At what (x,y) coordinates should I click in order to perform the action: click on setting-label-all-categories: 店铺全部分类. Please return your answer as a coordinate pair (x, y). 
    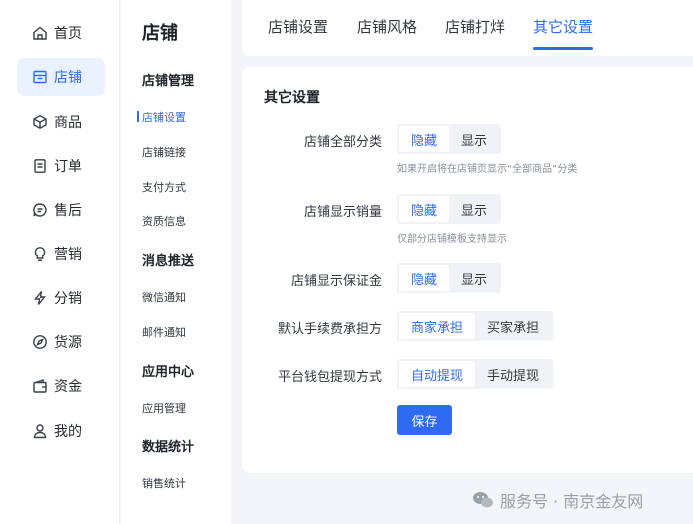
    Looking at the image, I should click on (342, 142).